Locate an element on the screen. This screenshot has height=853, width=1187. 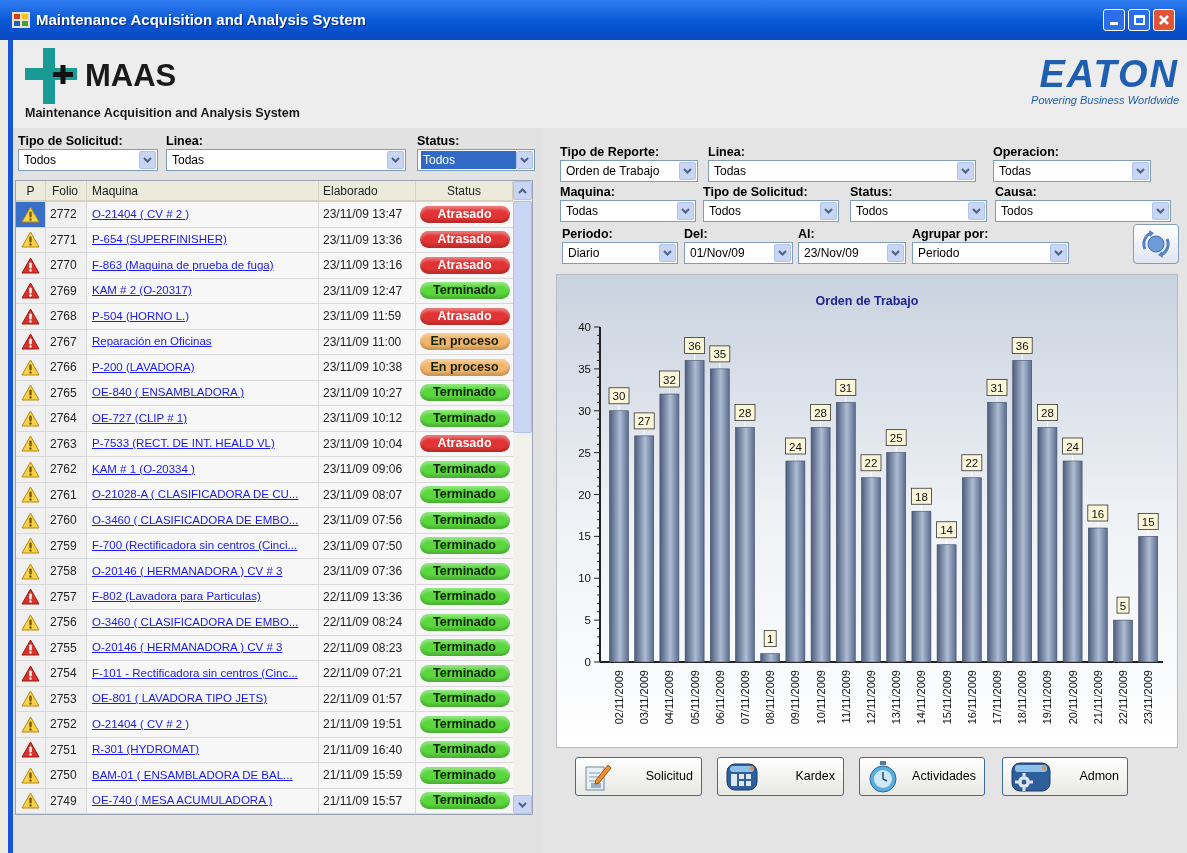
maximize-button is located at coordinates (1139, 20).